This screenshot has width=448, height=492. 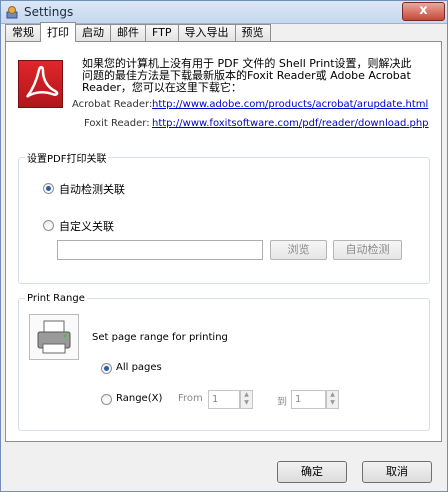 What do you see at coordinates (206, 32) in the screenshot?
I see `tab-import-export: 导入导出` at bounding box center [206, 32].